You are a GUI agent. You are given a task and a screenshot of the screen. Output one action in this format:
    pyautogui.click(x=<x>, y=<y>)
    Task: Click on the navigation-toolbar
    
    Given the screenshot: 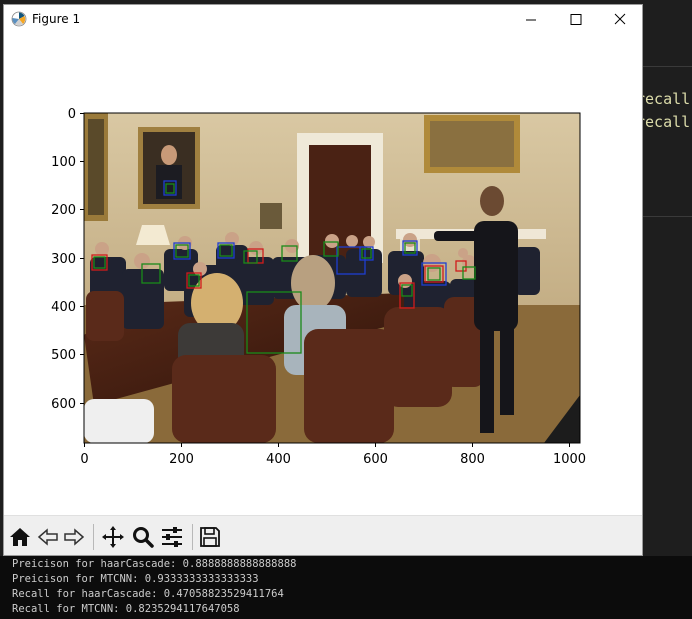 What is the action you would take?
    pyautogui.click(x=323, y=535)
    